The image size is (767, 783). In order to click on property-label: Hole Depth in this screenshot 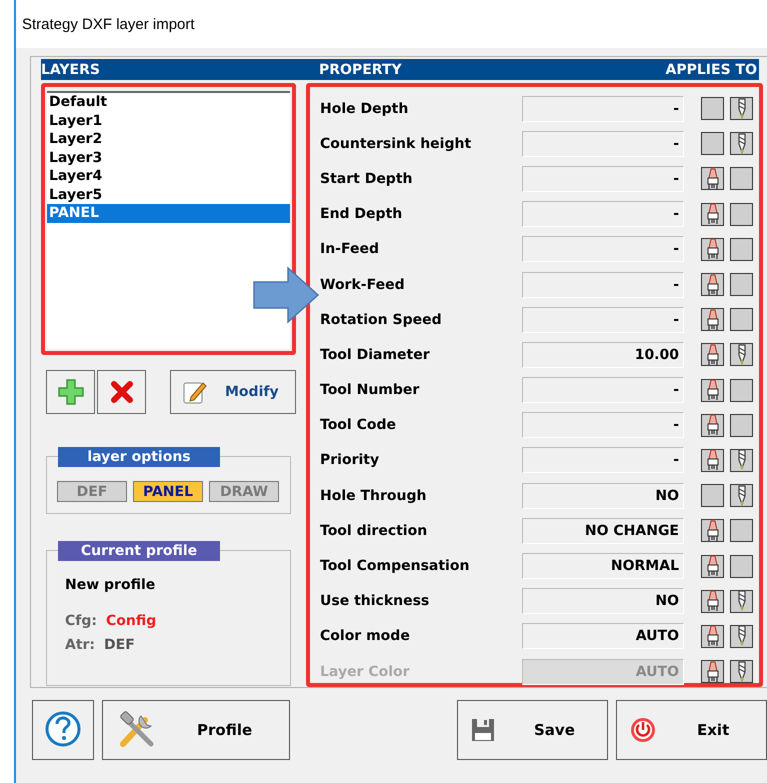, I will do `click(365, 108)`.